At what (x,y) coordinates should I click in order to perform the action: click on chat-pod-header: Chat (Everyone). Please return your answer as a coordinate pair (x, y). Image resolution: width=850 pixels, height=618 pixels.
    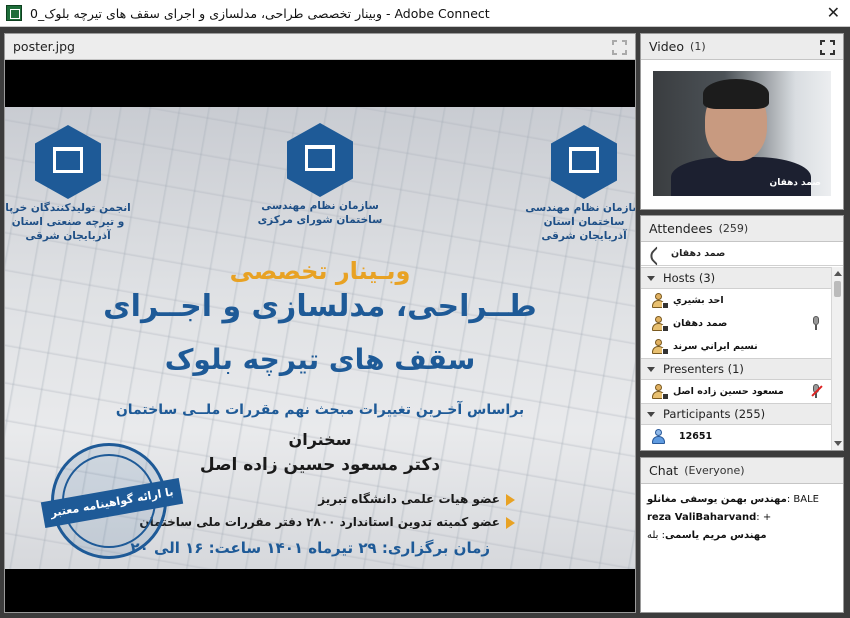
    Looking at the image, I should click on (742, 471).